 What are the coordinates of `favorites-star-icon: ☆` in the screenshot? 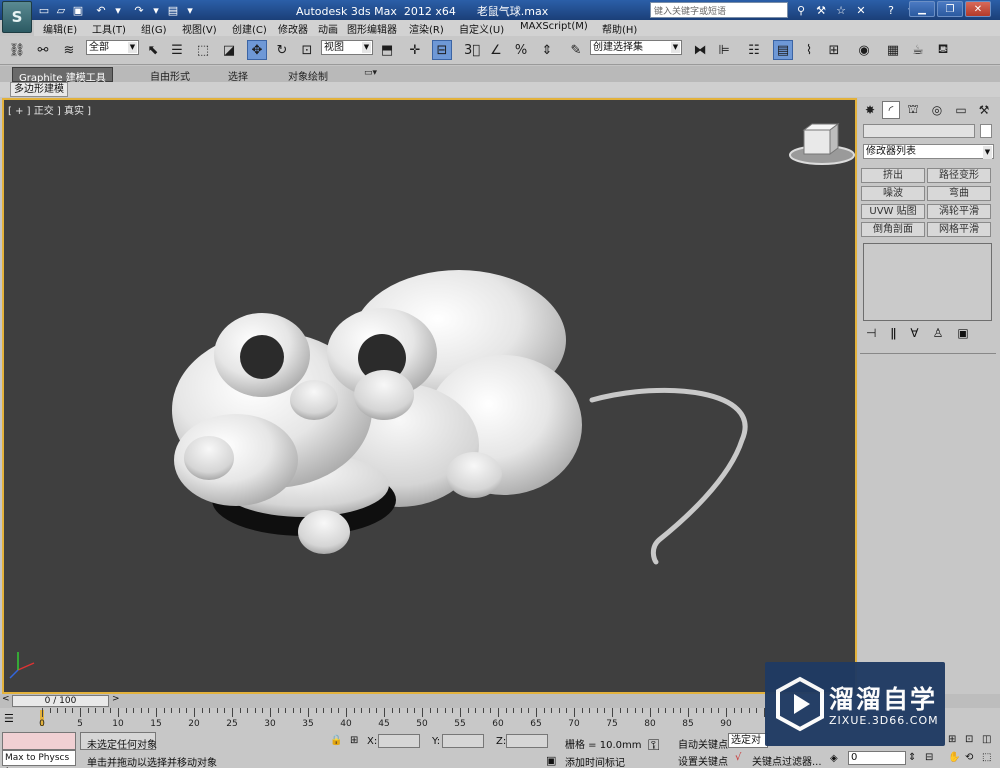 It's located at (841, 10).